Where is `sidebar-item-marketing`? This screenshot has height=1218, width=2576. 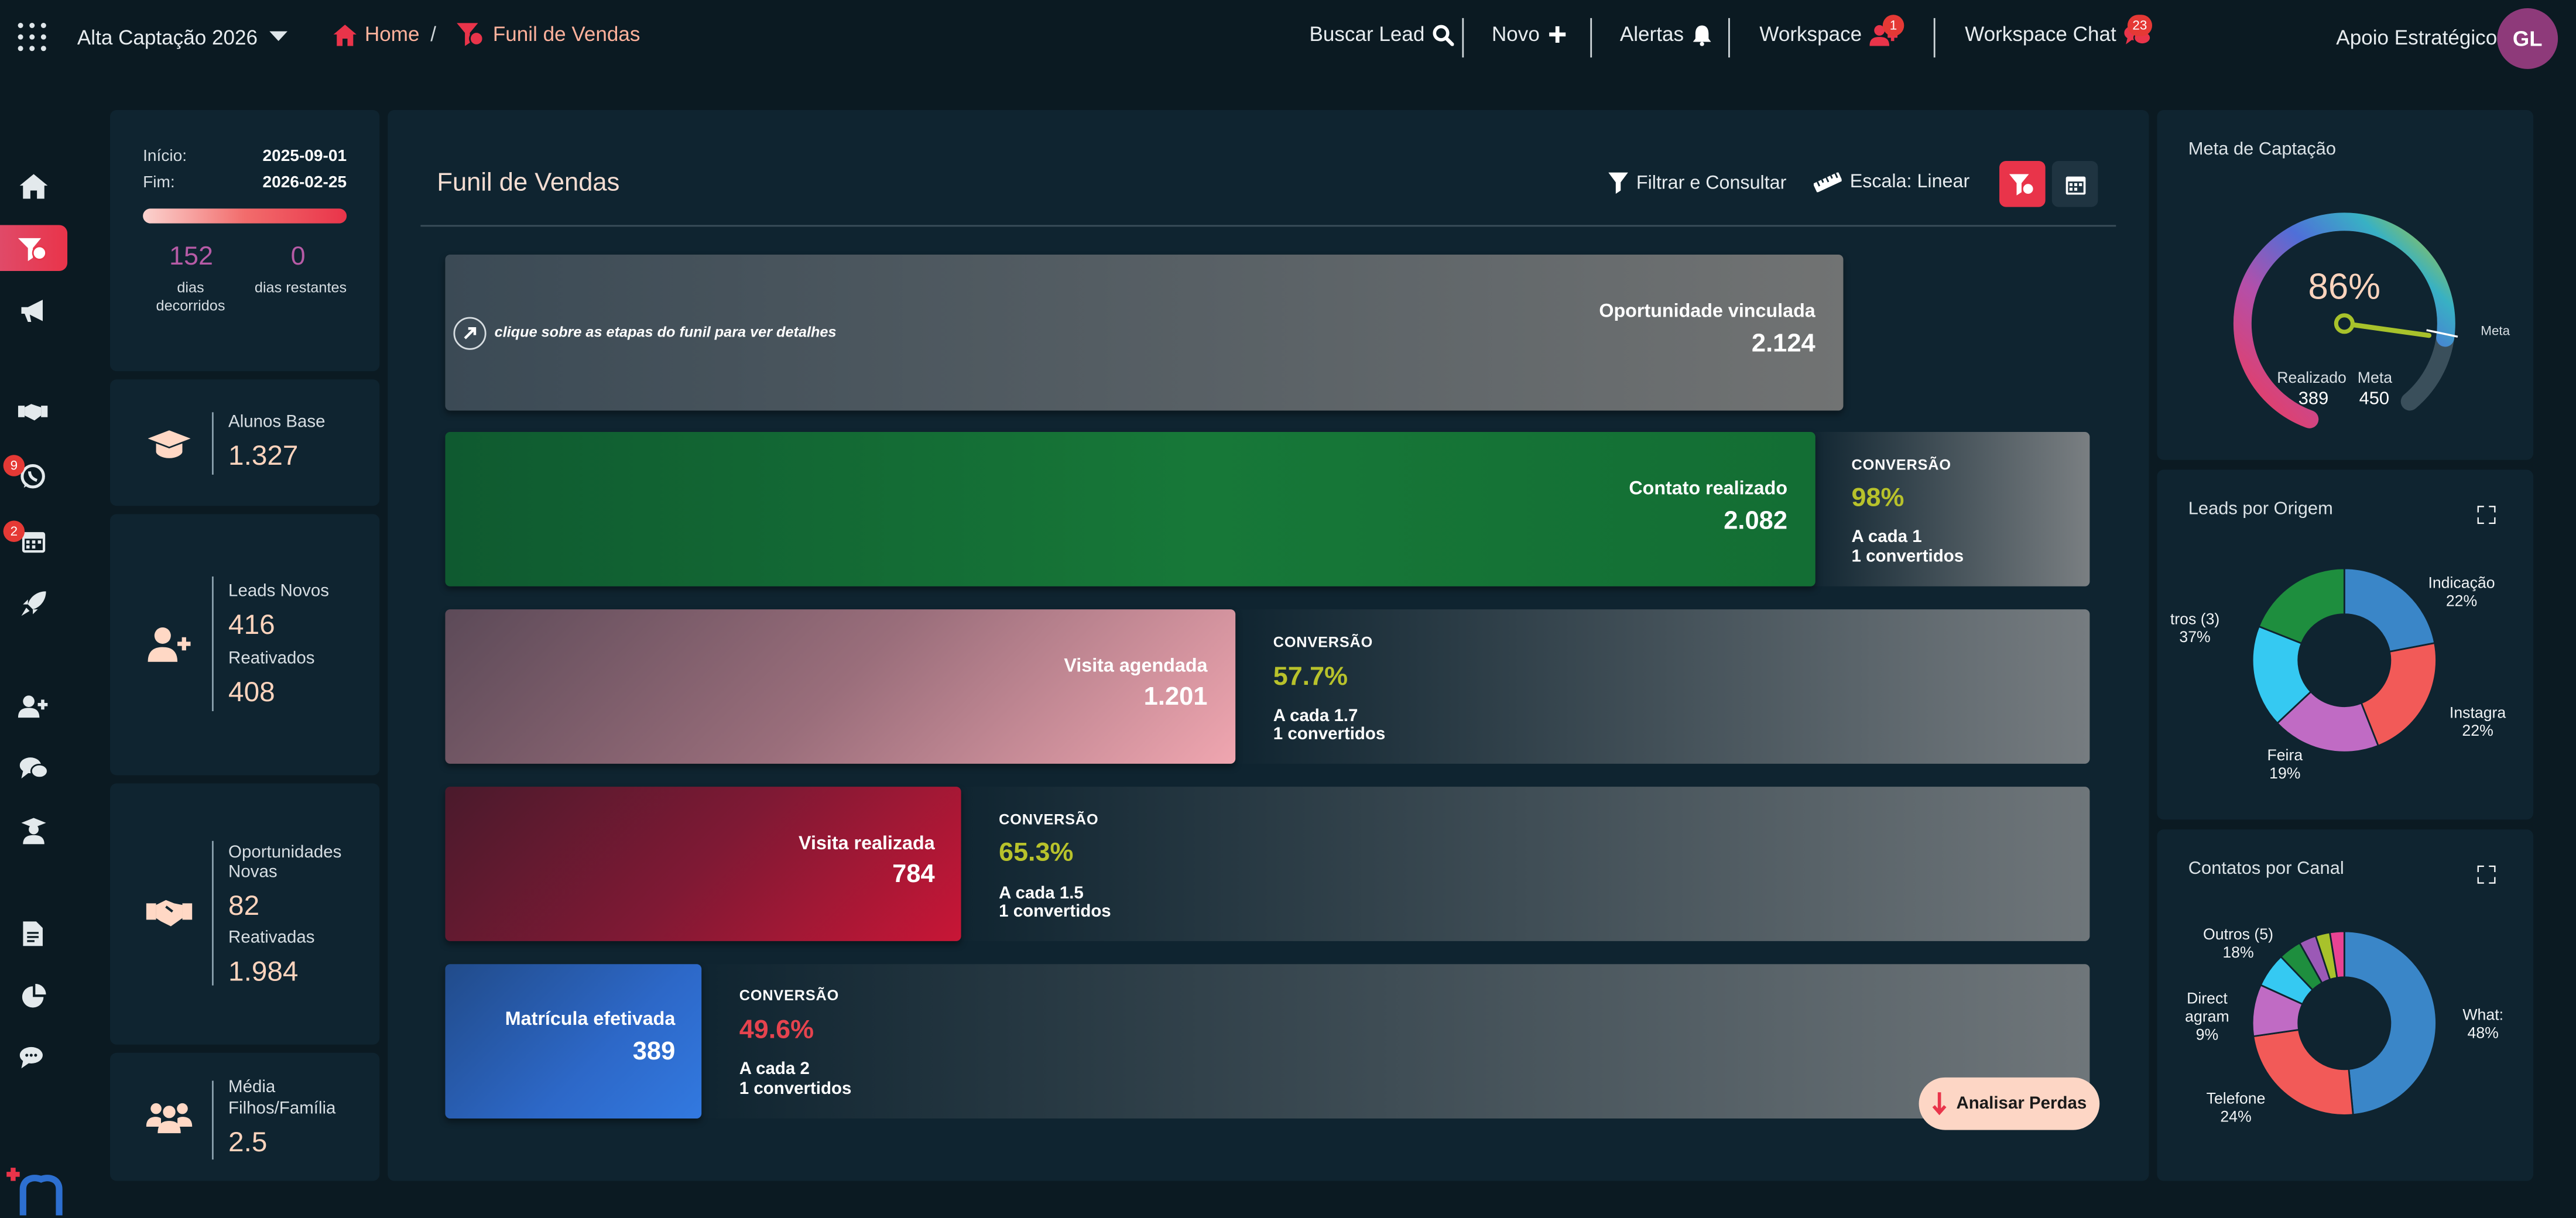 sidebar-item-marketing is located at coordinates (32, 311).